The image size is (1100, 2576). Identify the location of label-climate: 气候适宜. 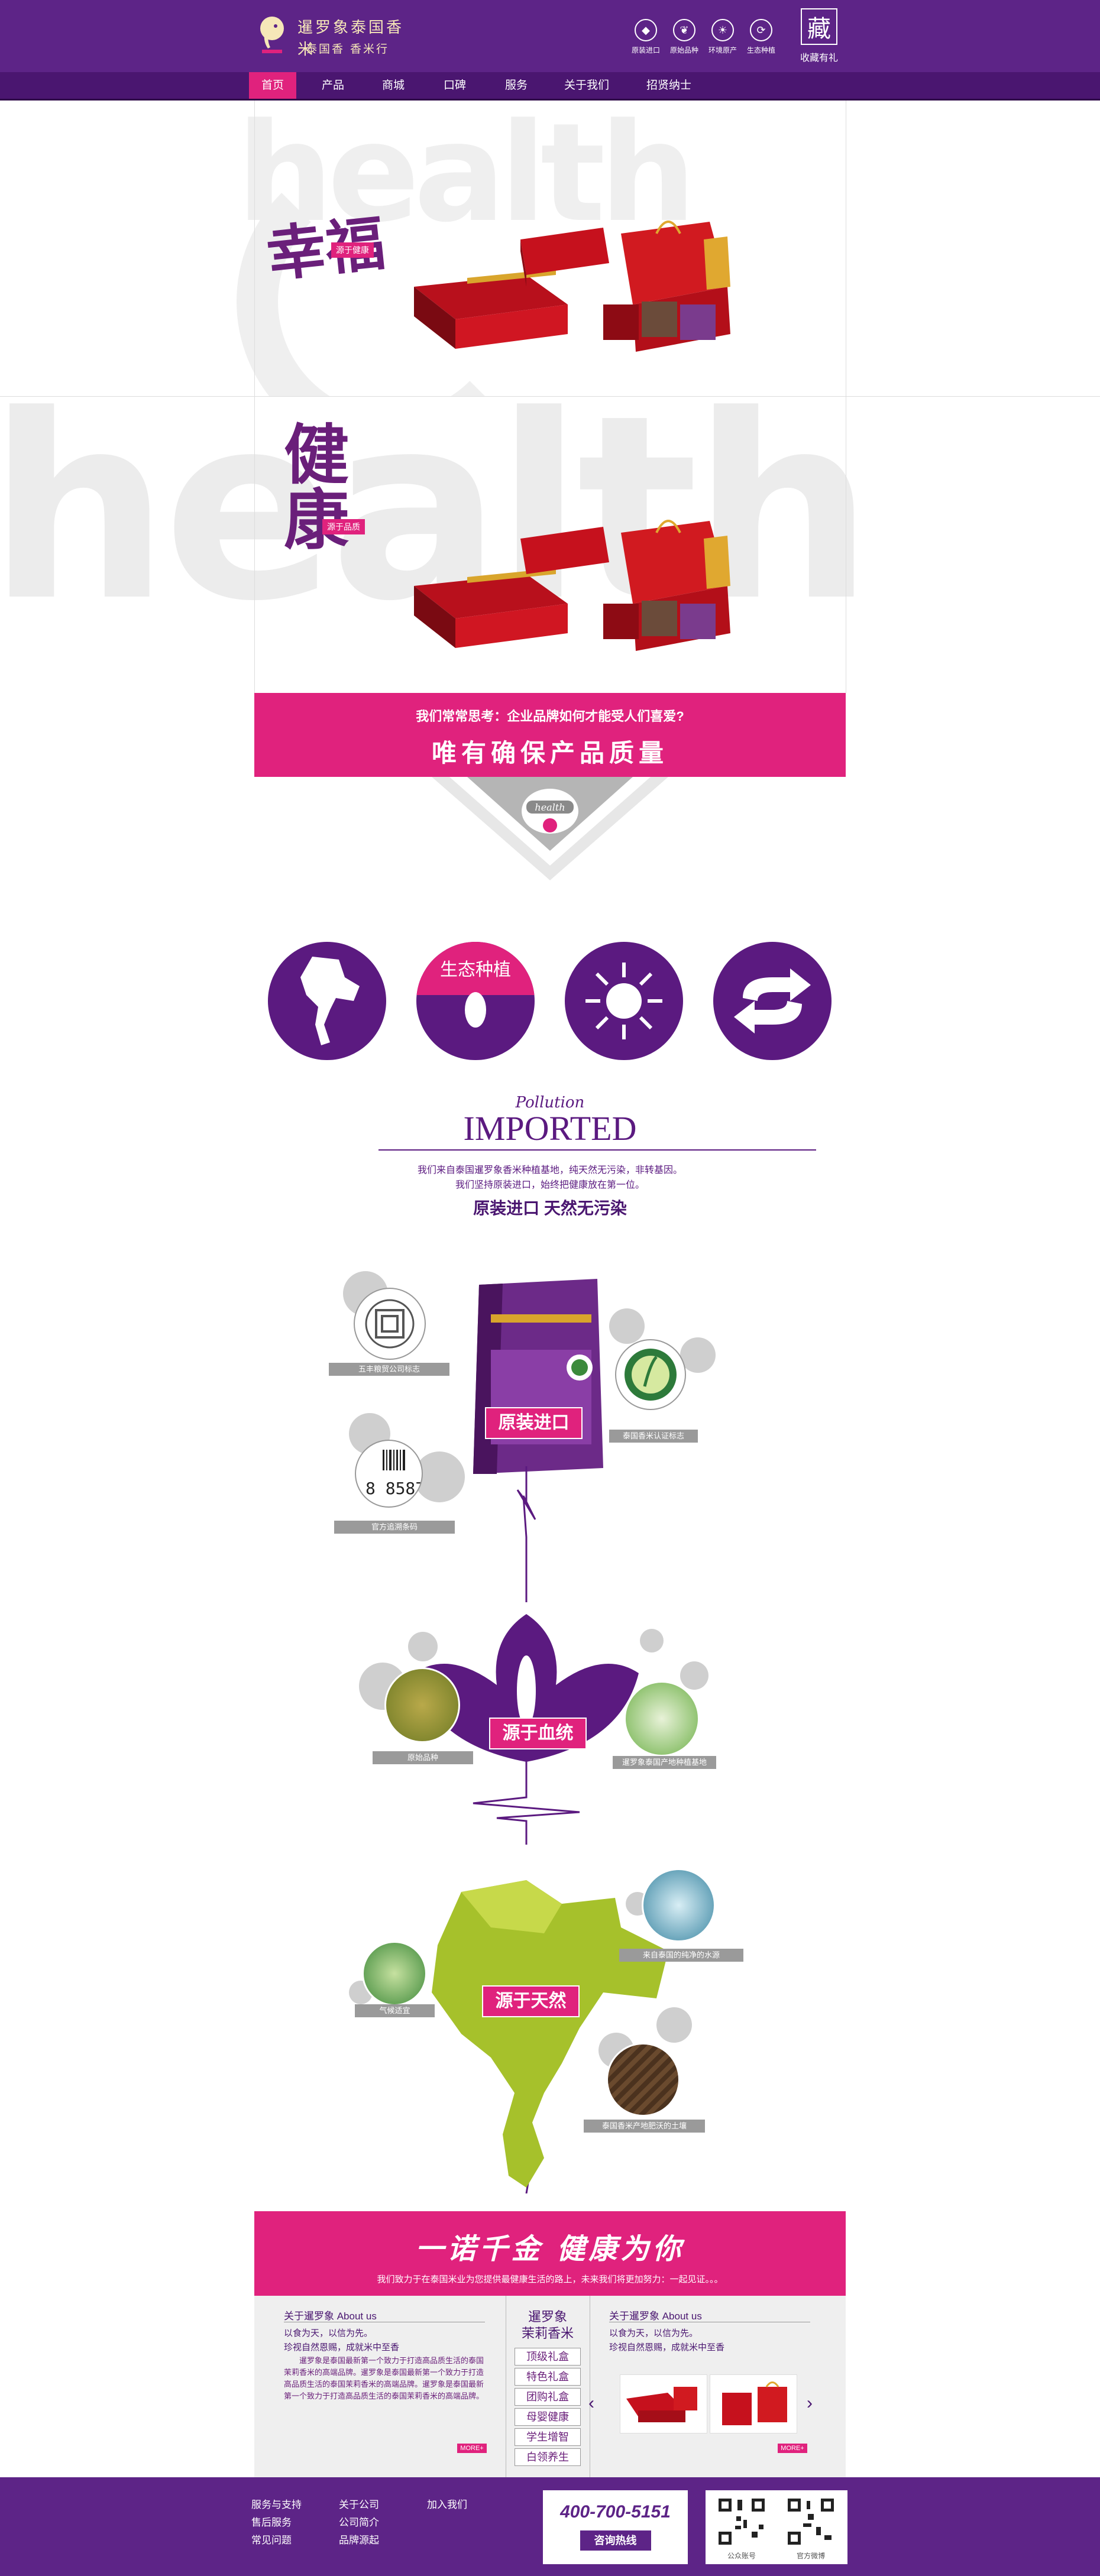
(395, 2010).